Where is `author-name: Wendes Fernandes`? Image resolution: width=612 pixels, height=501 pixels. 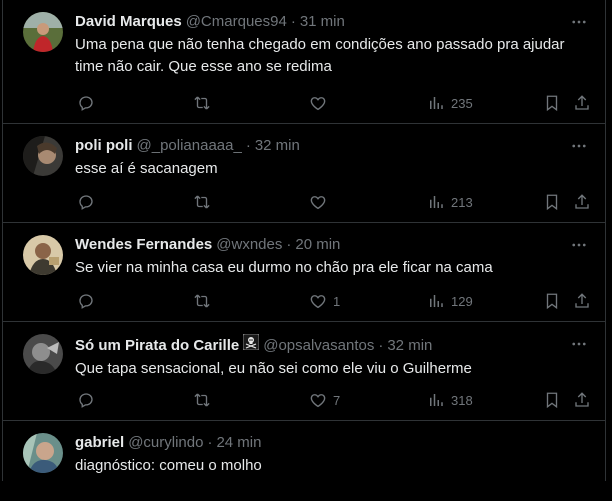 author-name: Wendes Fernandes is located at coordinates (143, 245).